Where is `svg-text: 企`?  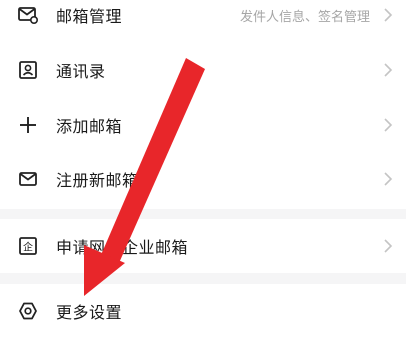
svg-text: 企 is located at coordinates (28, 247).